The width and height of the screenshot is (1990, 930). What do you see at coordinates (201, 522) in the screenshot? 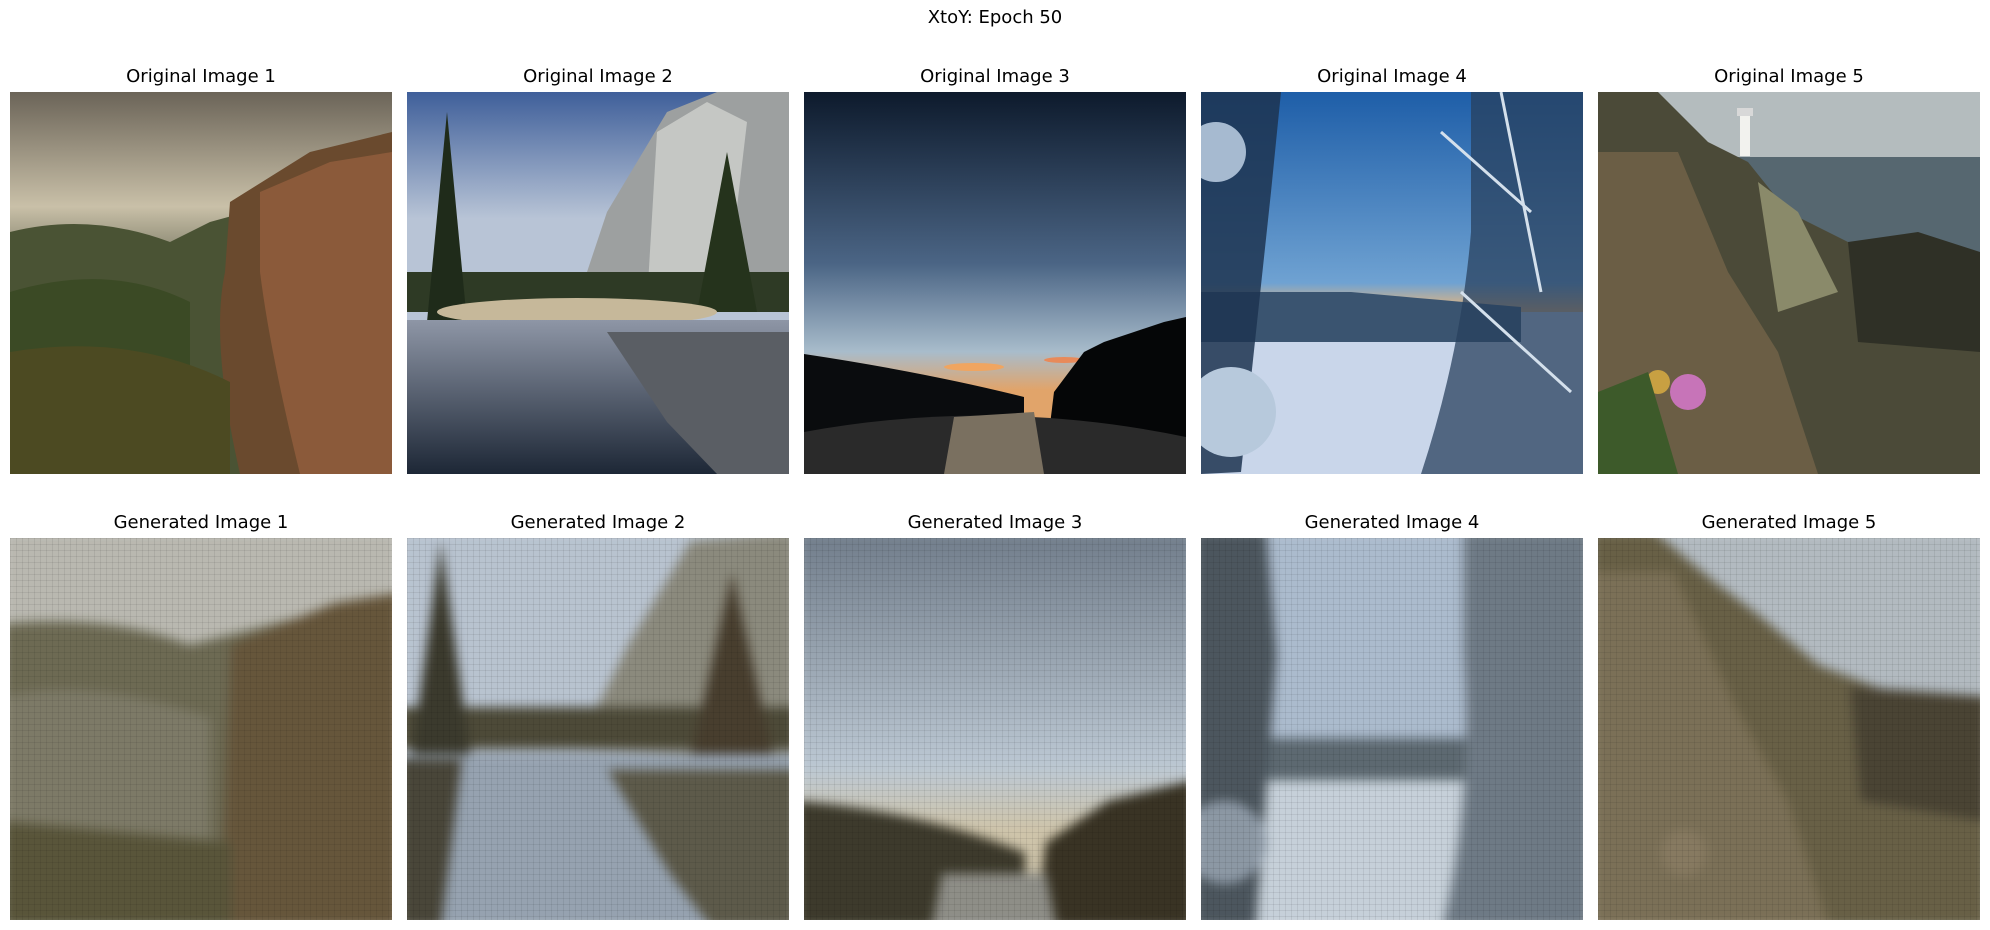
I see `generated-image-1-title: Generated Image 1` at bounding box center [201, 522].